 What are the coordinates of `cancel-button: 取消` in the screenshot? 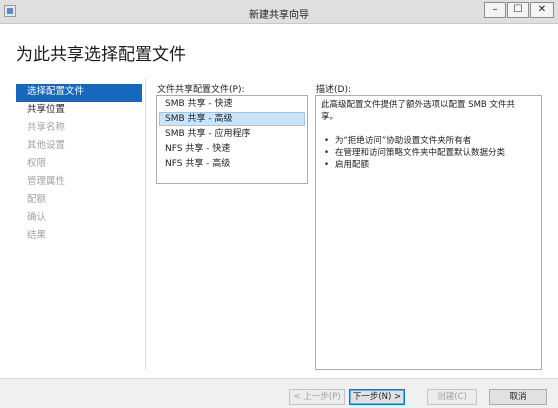 It's located at (518, 397).